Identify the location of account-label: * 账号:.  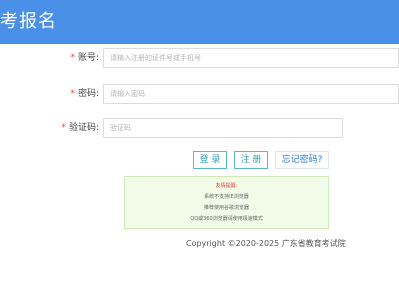
(84, 58).